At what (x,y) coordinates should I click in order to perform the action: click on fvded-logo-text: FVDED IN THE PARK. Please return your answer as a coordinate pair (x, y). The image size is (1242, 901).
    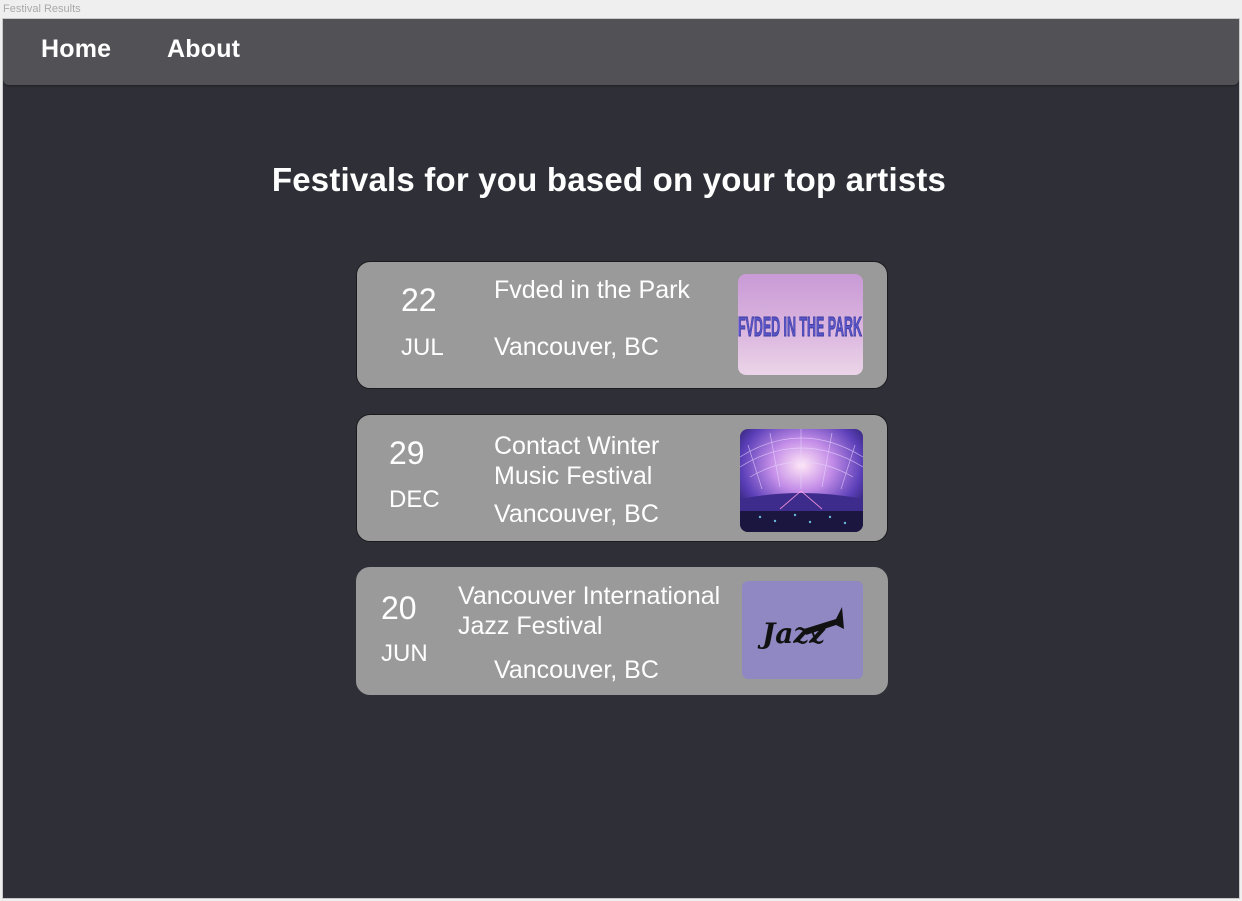
    Looking at the image, I should click on (800, 326).